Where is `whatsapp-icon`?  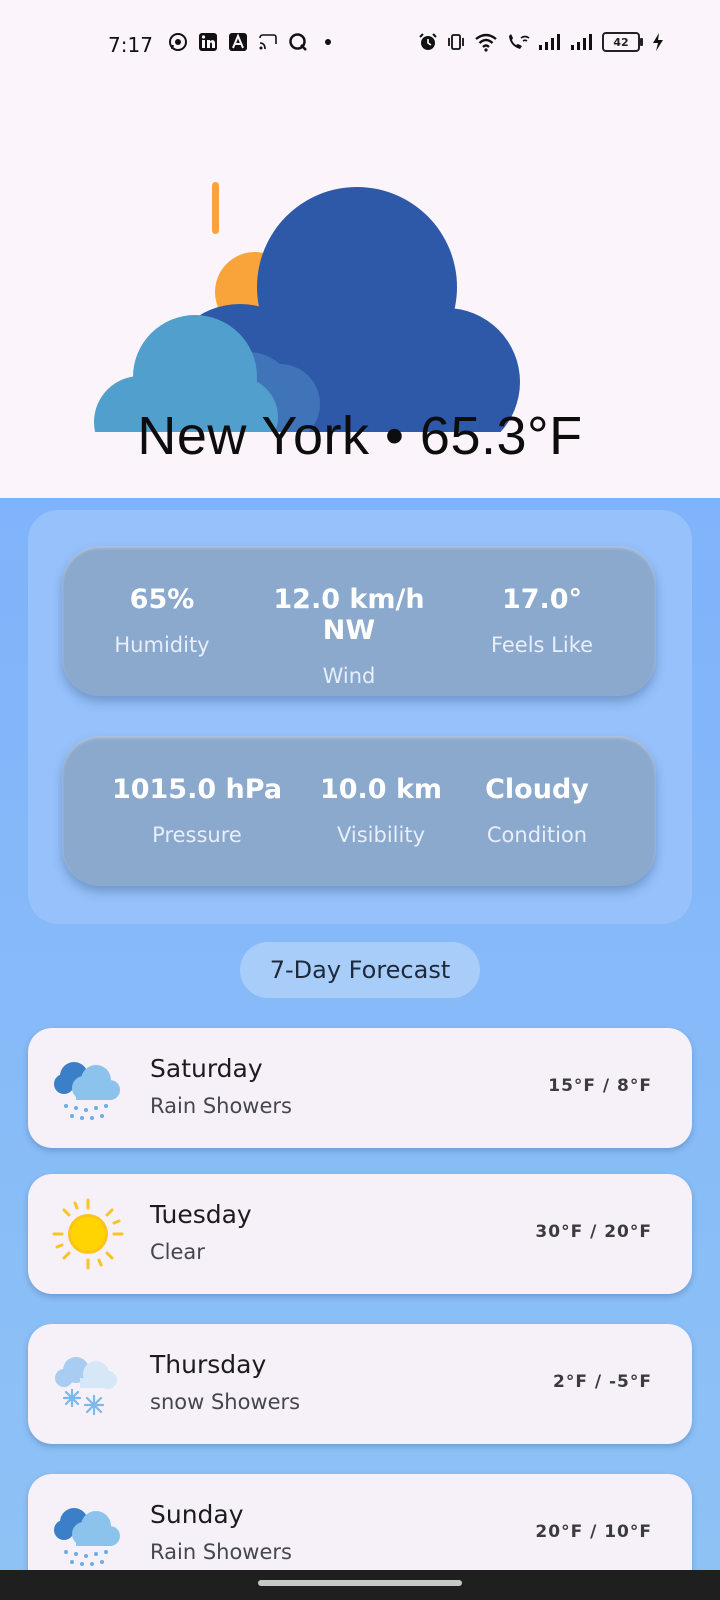
whatsapp-icon is located at coordinates (178, 42).